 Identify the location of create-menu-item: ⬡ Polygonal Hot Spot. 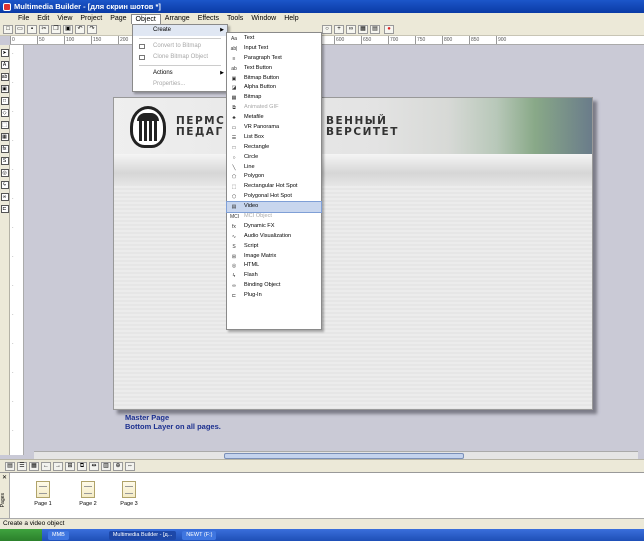
(274, 197).